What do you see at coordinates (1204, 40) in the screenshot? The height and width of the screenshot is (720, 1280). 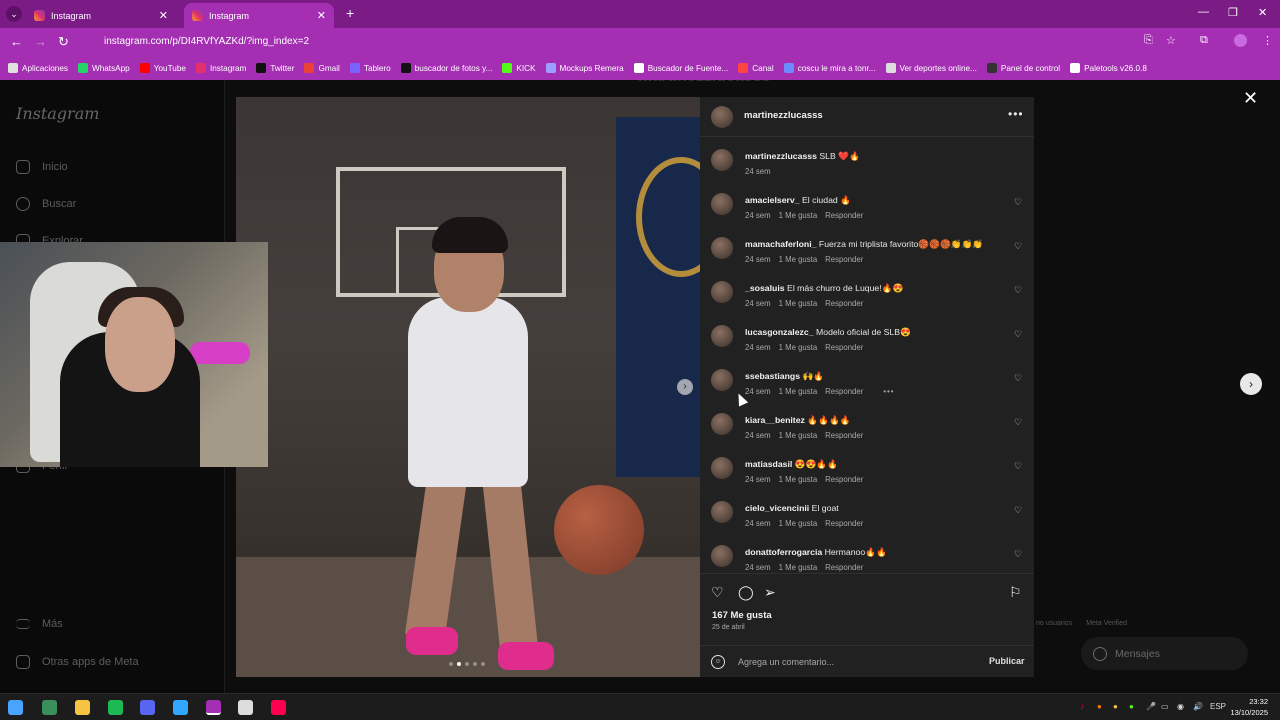 I see `extensions-icon: ⧉` at bounding box center [1204, 40].